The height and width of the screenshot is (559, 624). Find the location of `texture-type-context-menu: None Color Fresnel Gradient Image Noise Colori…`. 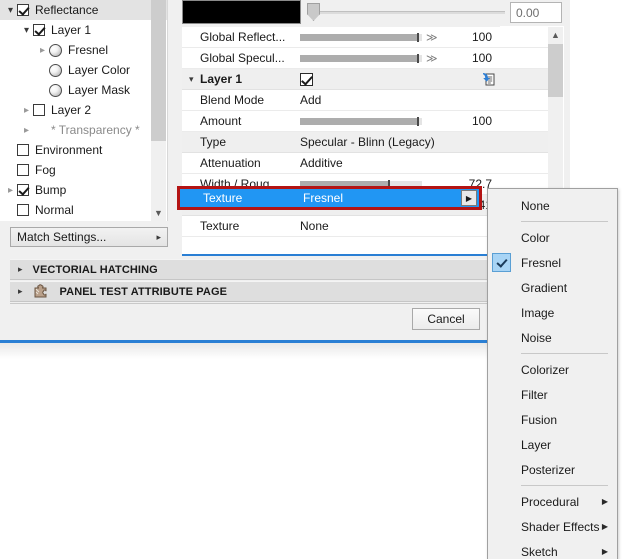

texture-type-context-menu: None Color Fresnel Gradient Image Noise Colori… is located at coordinates (552, 373).